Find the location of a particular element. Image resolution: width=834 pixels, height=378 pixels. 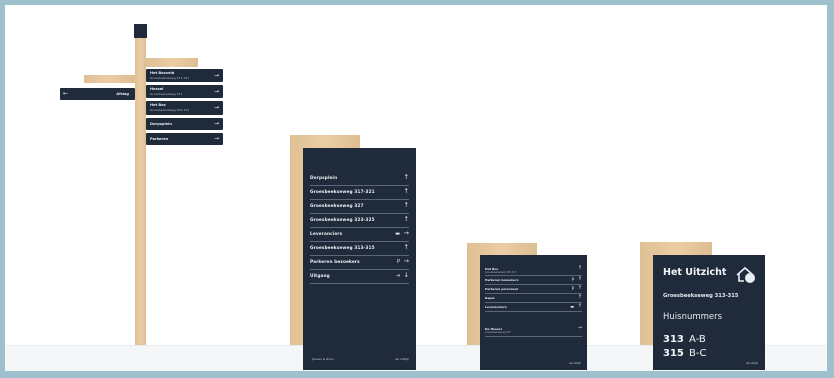

row-sublabel: Groesbeekseweg 305-315 is located at coordinates (501, 272).